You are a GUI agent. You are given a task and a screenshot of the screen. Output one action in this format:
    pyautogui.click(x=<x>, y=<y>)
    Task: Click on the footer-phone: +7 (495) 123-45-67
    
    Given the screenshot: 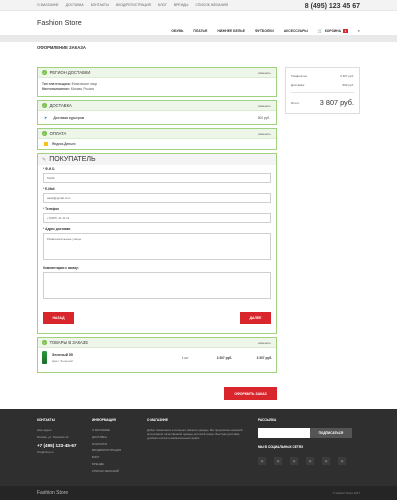 What is the action you would take?
    pyautogui.click(x=56, y=445)
    